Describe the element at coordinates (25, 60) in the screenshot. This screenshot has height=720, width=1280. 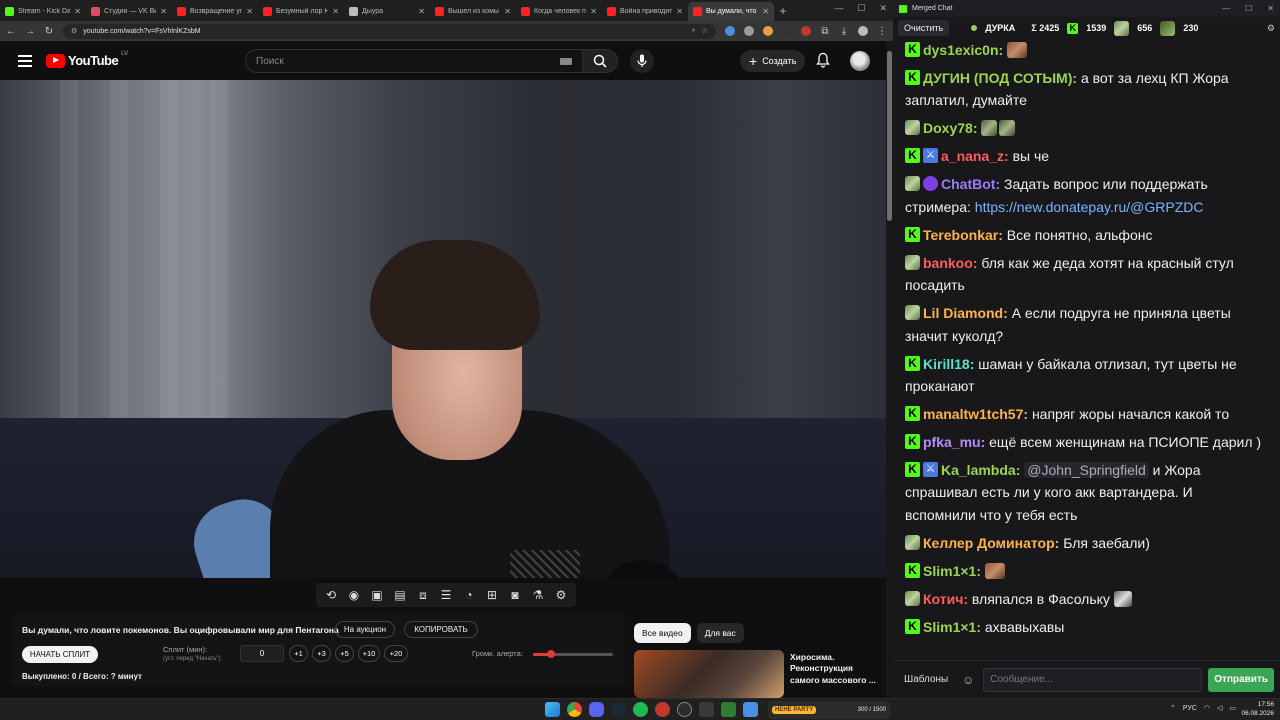
I see `menu-icon` at that location.